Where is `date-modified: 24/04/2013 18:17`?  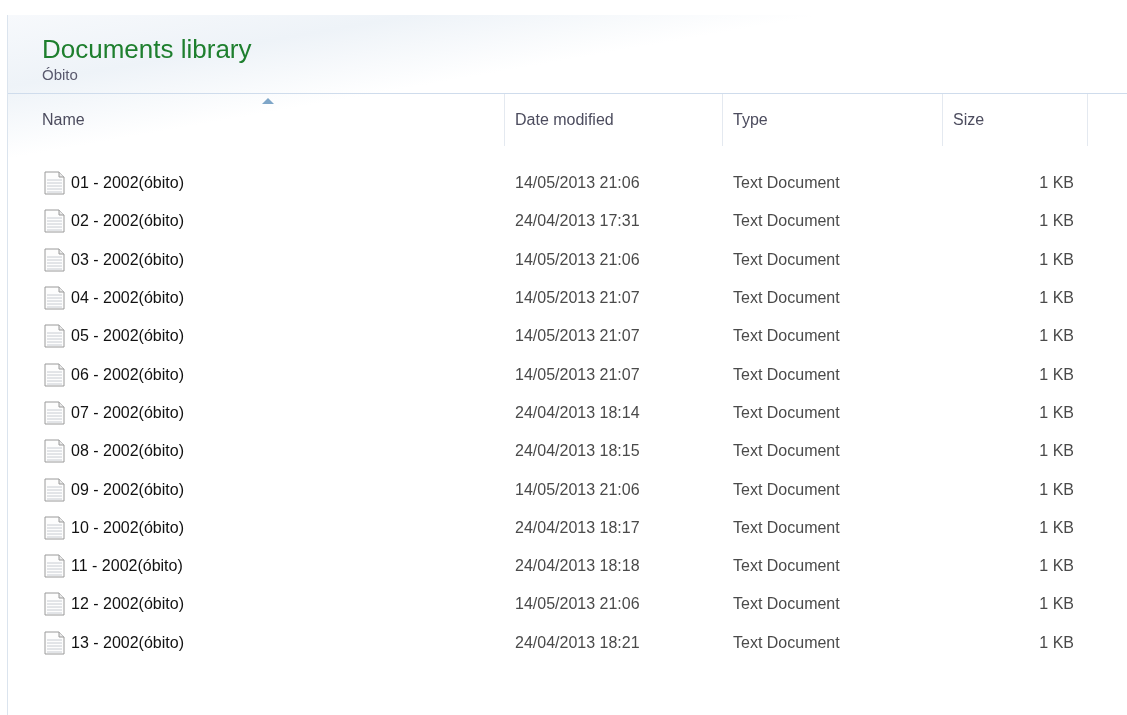 date-modified: 24/04/2013 18:17 is located at coordinates (577, 527).